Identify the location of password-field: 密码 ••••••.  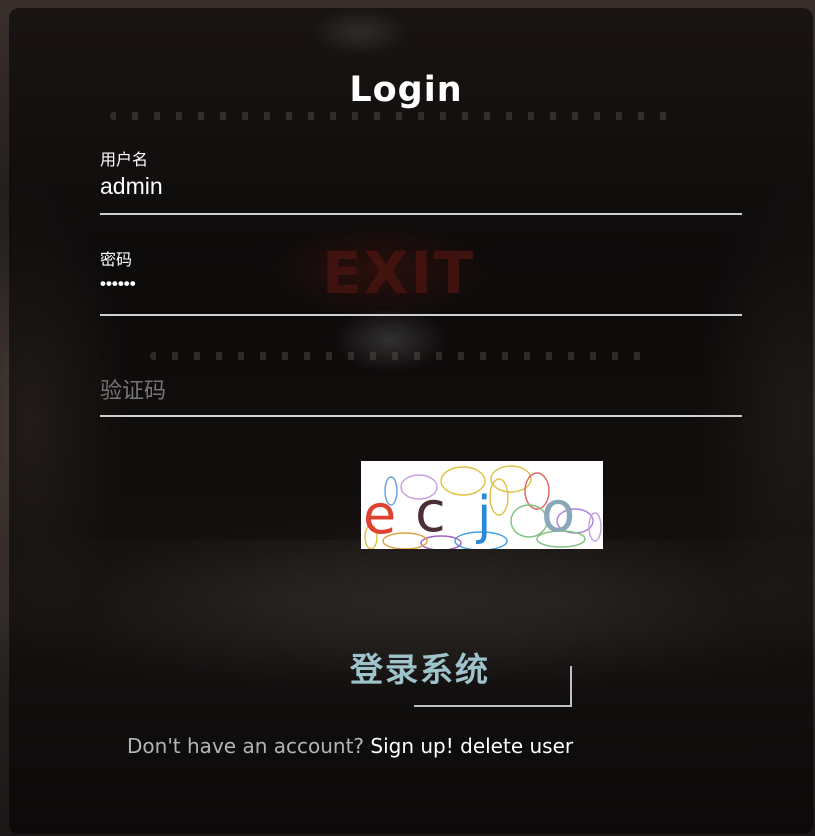
(421, 282).